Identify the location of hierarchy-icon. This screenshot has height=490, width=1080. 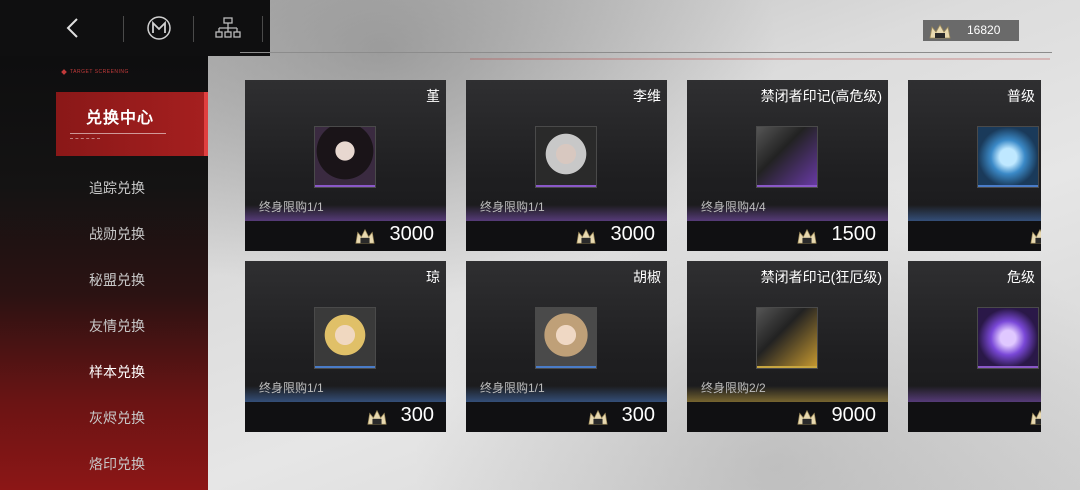
(228, 27).